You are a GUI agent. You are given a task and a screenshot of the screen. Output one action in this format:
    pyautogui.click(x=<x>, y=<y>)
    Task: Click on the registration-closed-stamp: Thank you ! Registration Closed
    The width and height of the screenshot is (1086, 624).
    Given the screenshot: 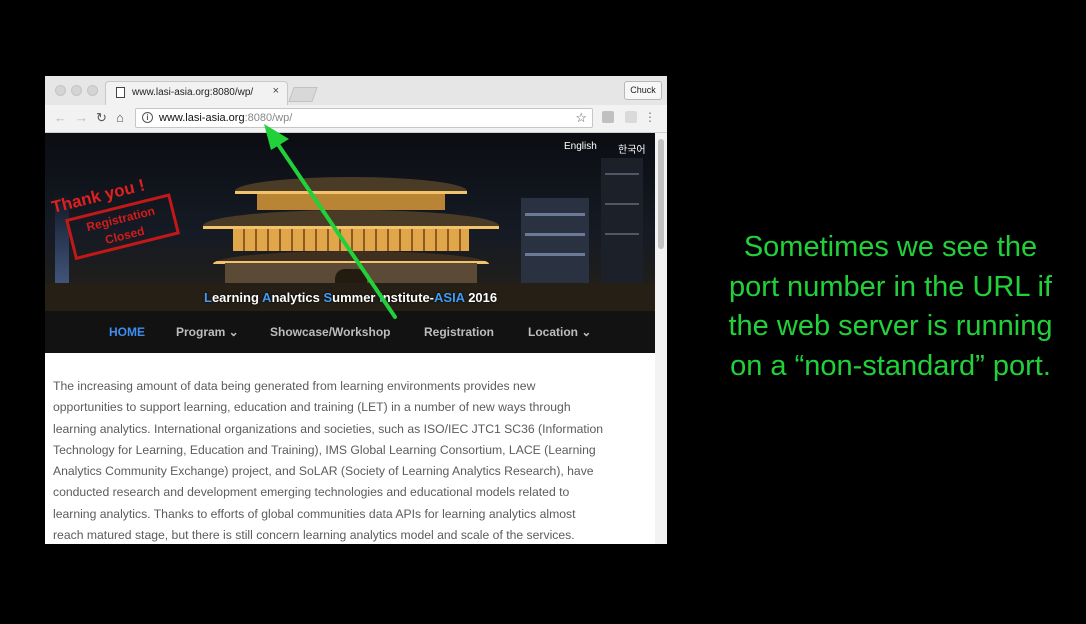 What is the action you would take?
    pyautogui.click(x=125, y=220)
    